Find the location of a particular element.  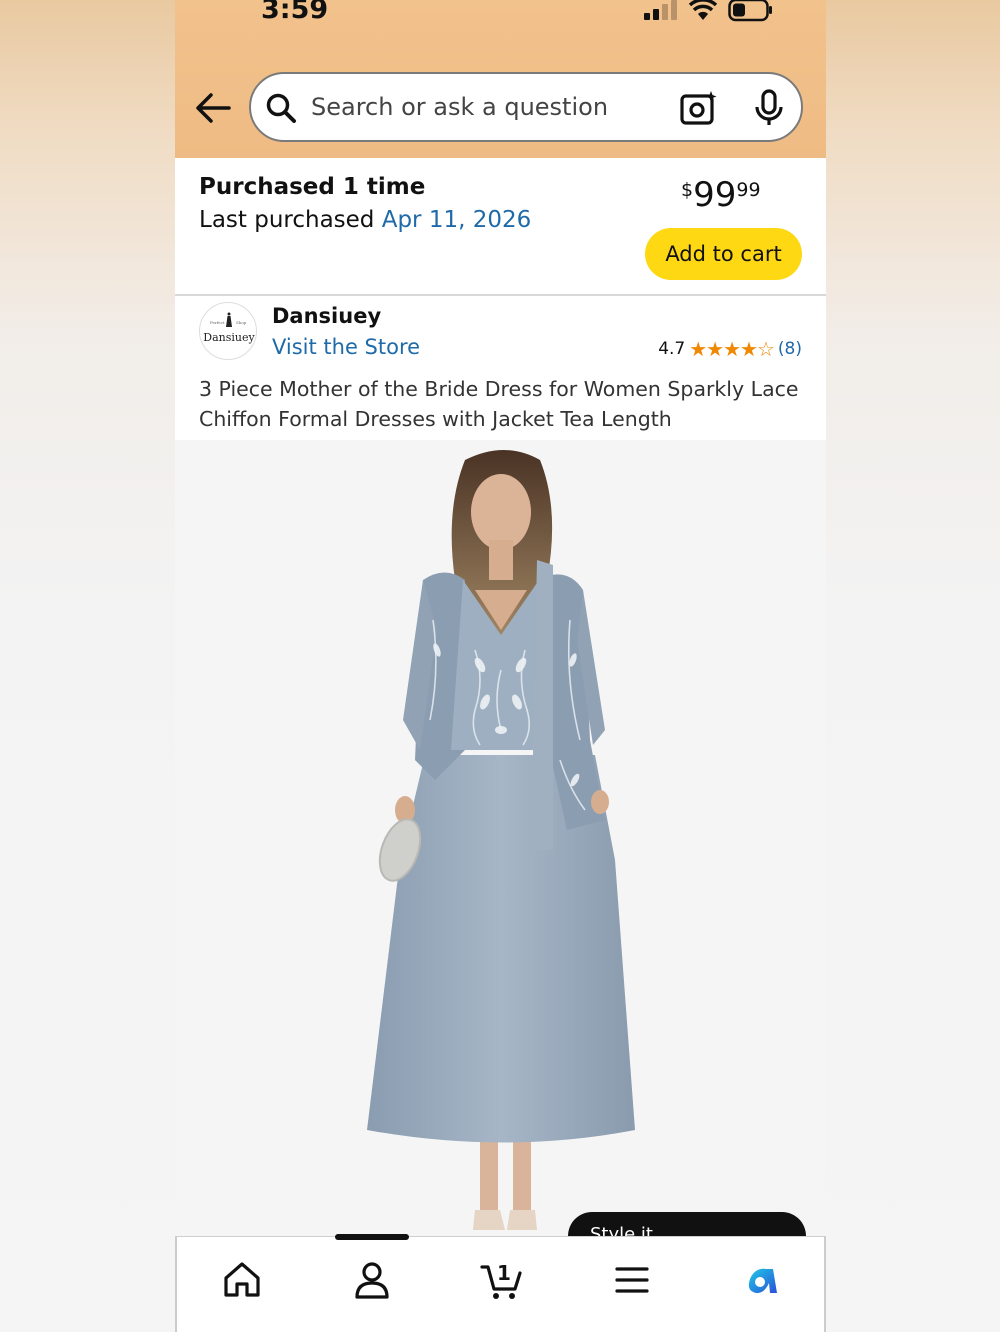

rating-value: 4.7 is located at coordinates (672, 349).